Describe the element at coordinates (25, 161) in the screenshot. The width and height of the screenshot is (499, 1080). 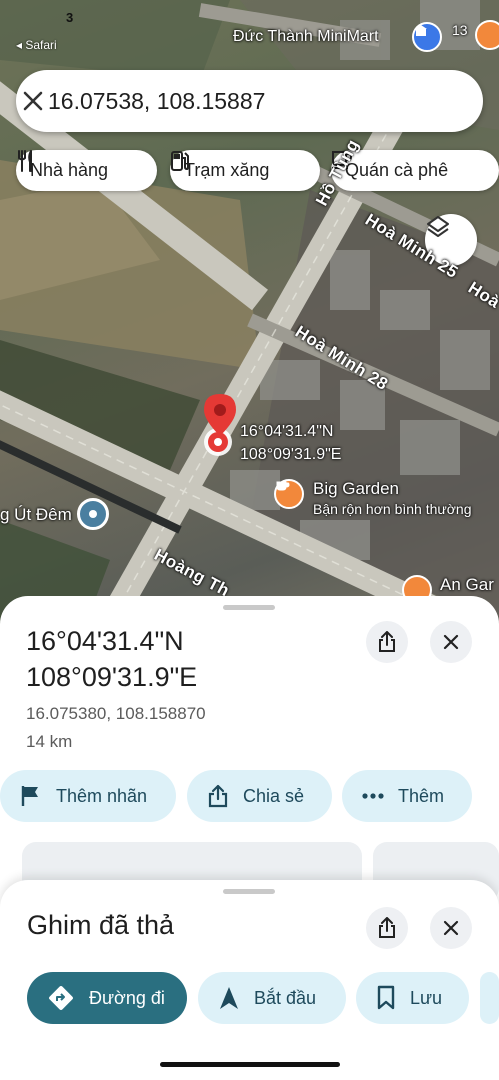
I see `restaurant-icon` at that location.